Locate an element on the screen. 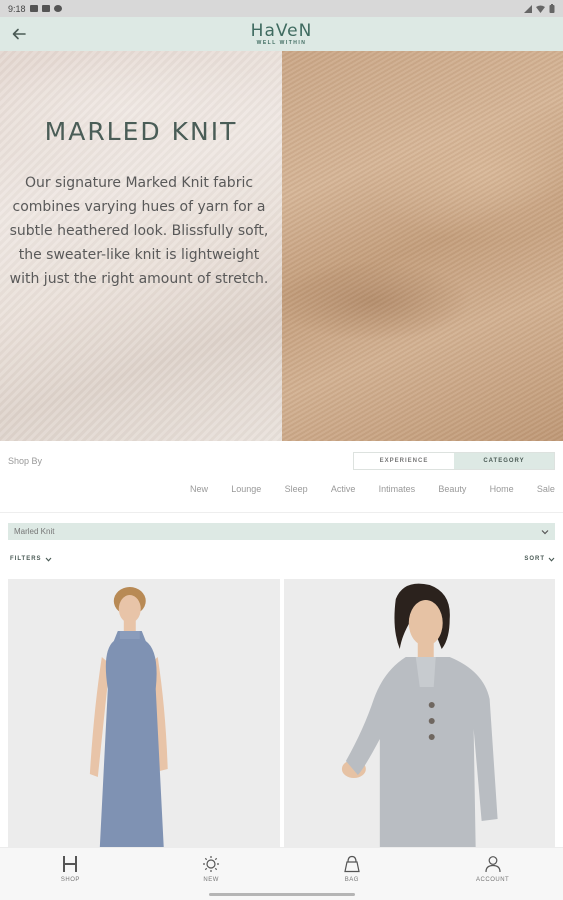 The image size is (563, 900). nav-bag: BAG is located at coordinates (352, 868).